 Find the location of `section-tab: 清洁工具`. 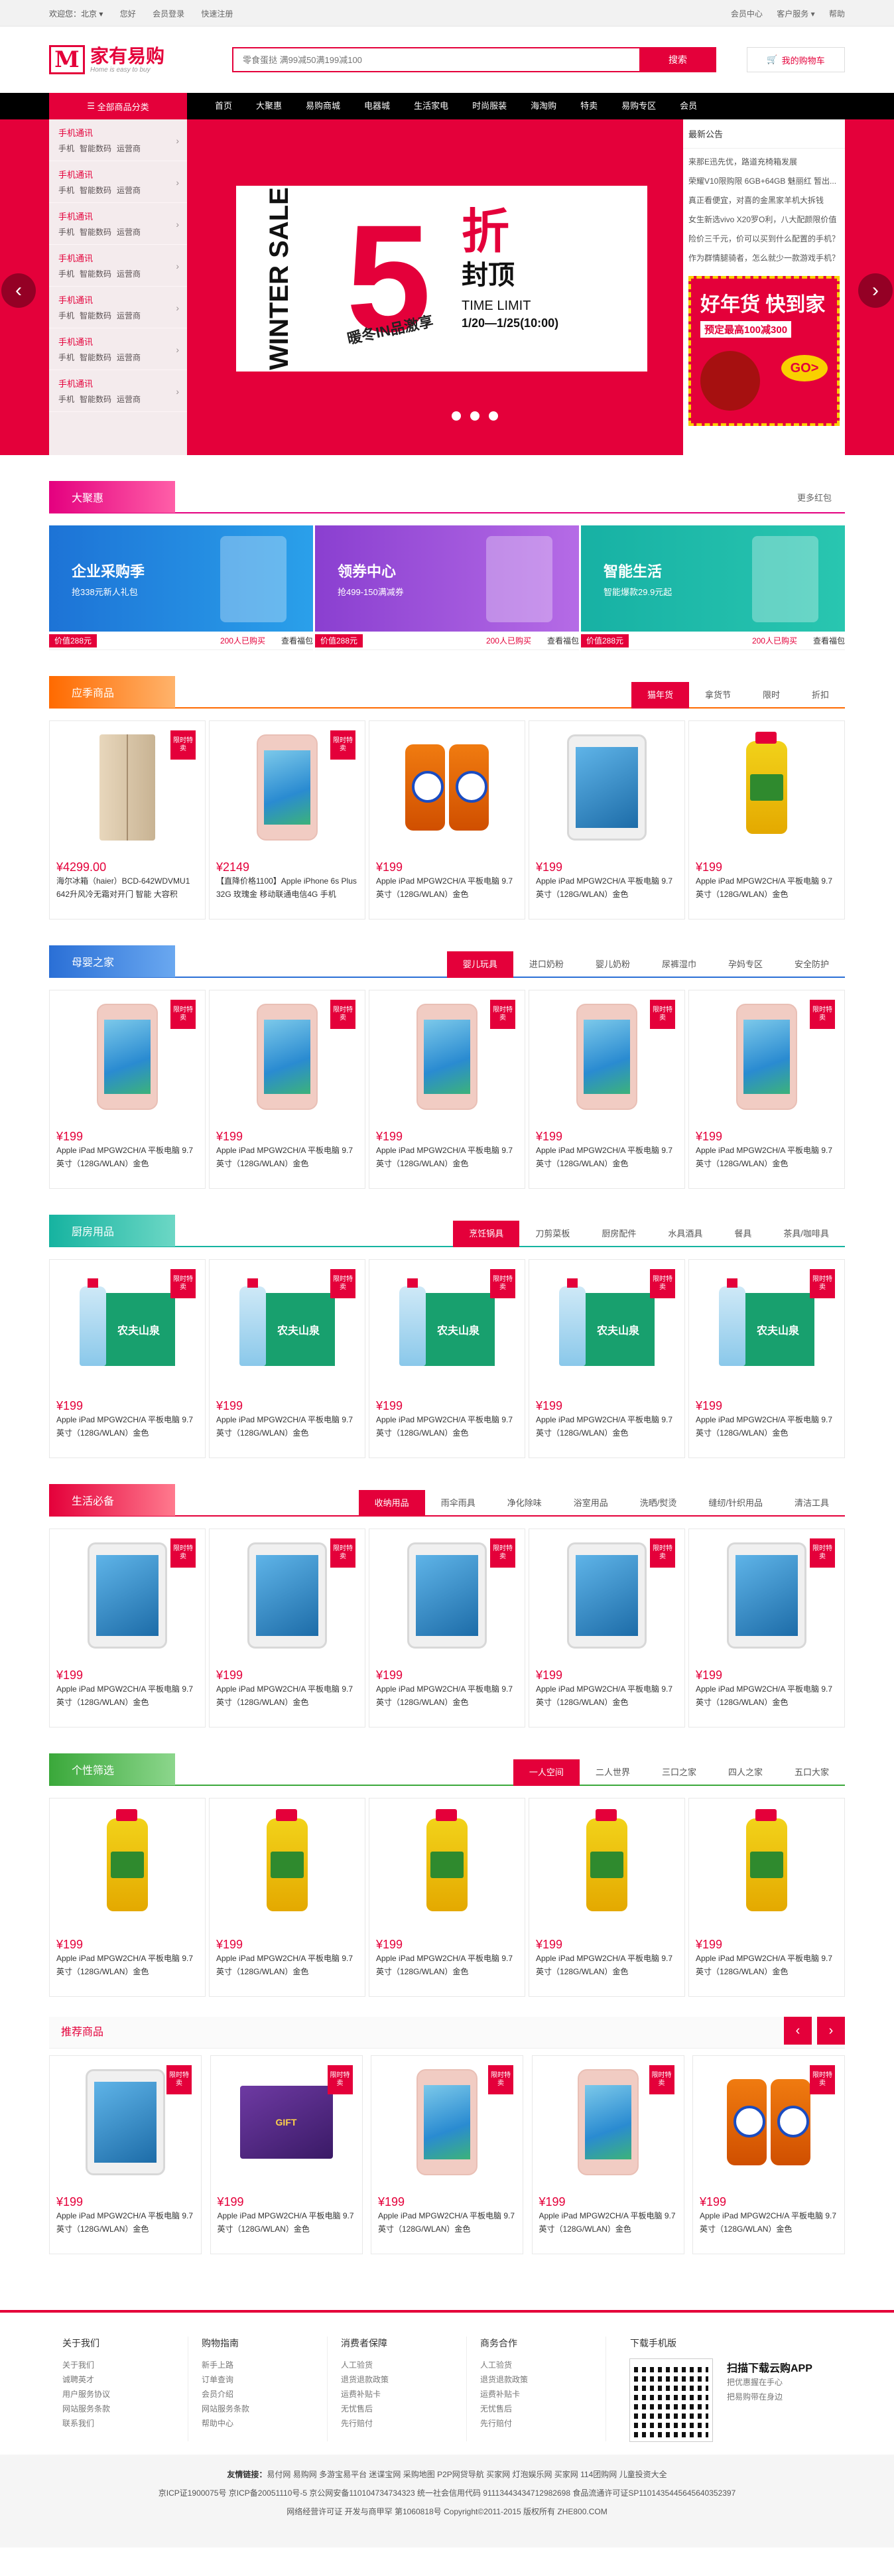

section-tab: 清洁工具 is located at coordinates (812, 1503).